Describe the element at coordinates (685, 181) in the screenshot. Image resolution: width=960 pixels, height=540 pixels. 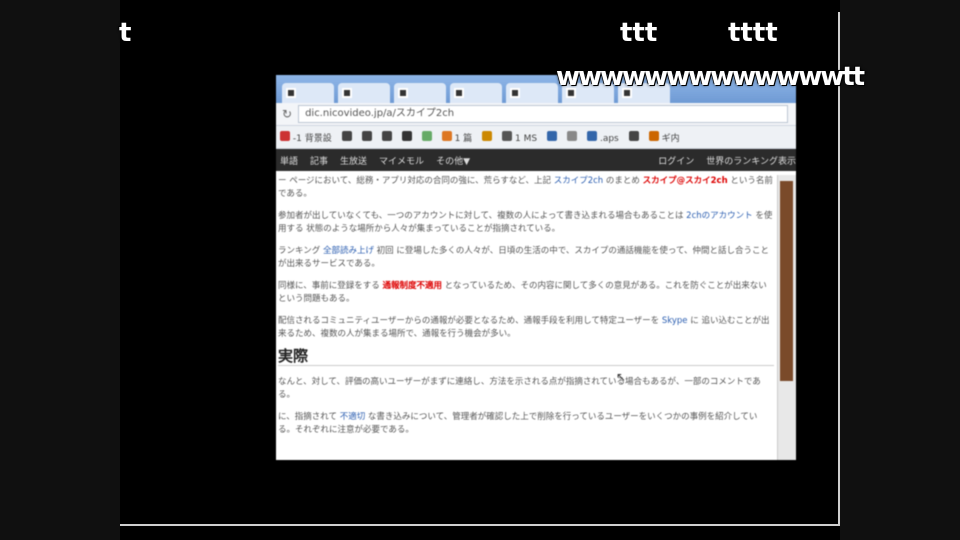
I see `highlight-text: スカイプ@スカイ2ch` at that location.